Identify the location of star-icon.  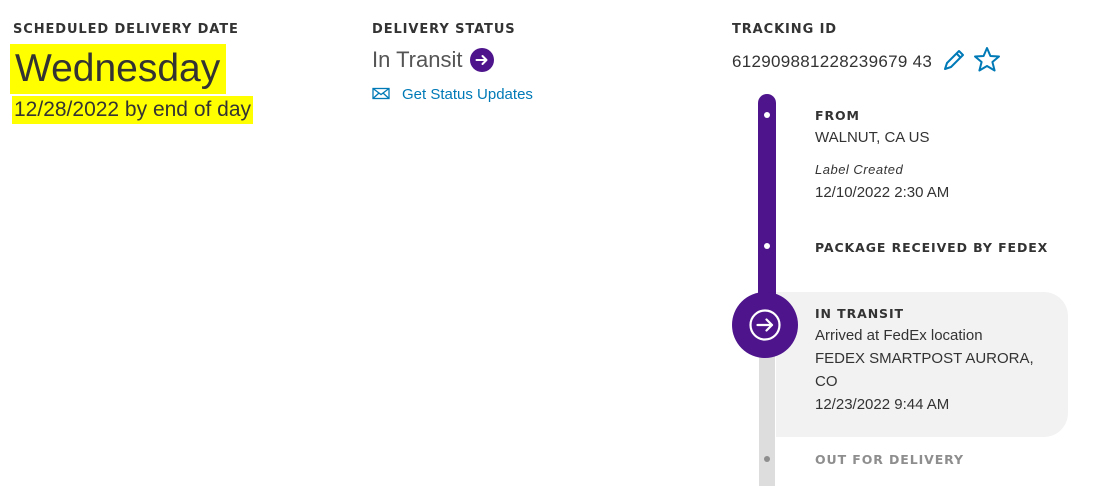
(987, 62).